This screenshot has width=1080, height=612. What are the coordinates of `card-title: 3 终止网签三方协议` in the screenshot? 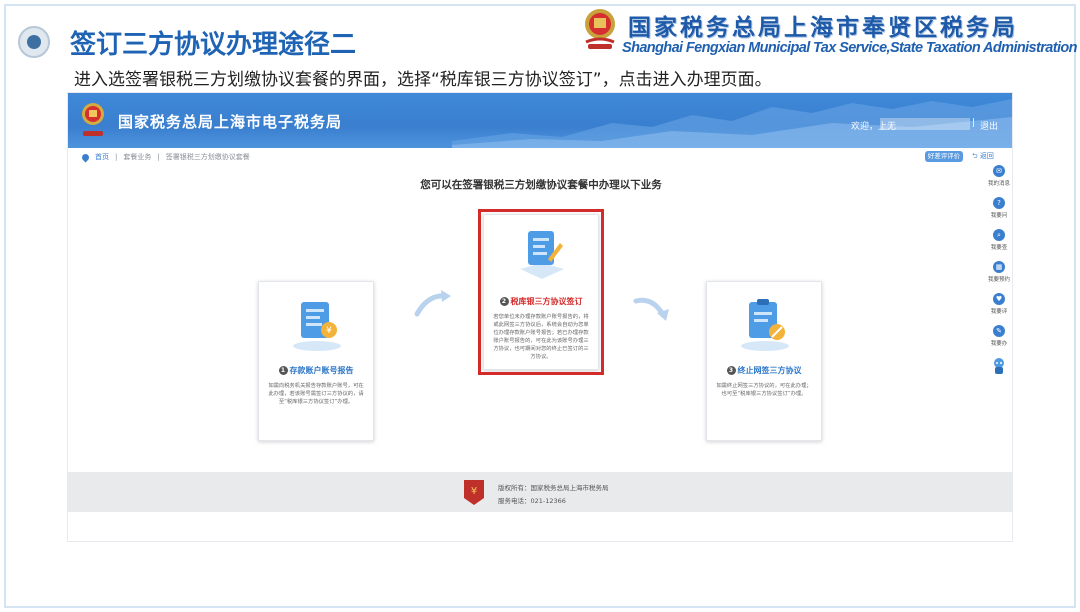 It's located at (764, 370).